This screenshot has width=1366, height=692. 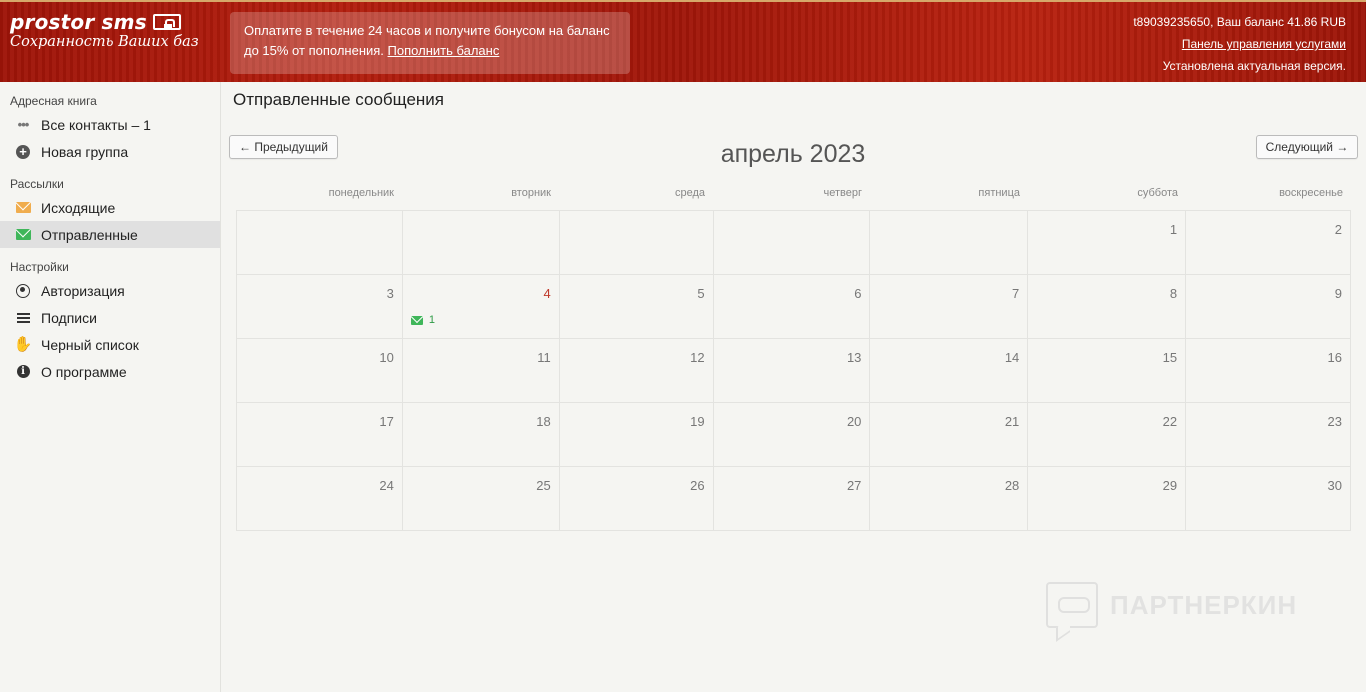 What do you see at coordinates (1072, 605) in the screenshot?
I see `chat-bubble-icon` at bounding box center [1072, 605].